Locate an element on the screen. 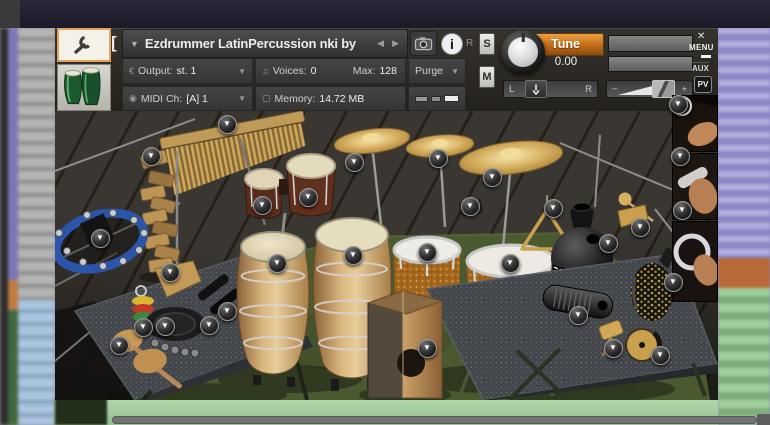  memory-icon: ▢ is located at coordinates (266, 98).